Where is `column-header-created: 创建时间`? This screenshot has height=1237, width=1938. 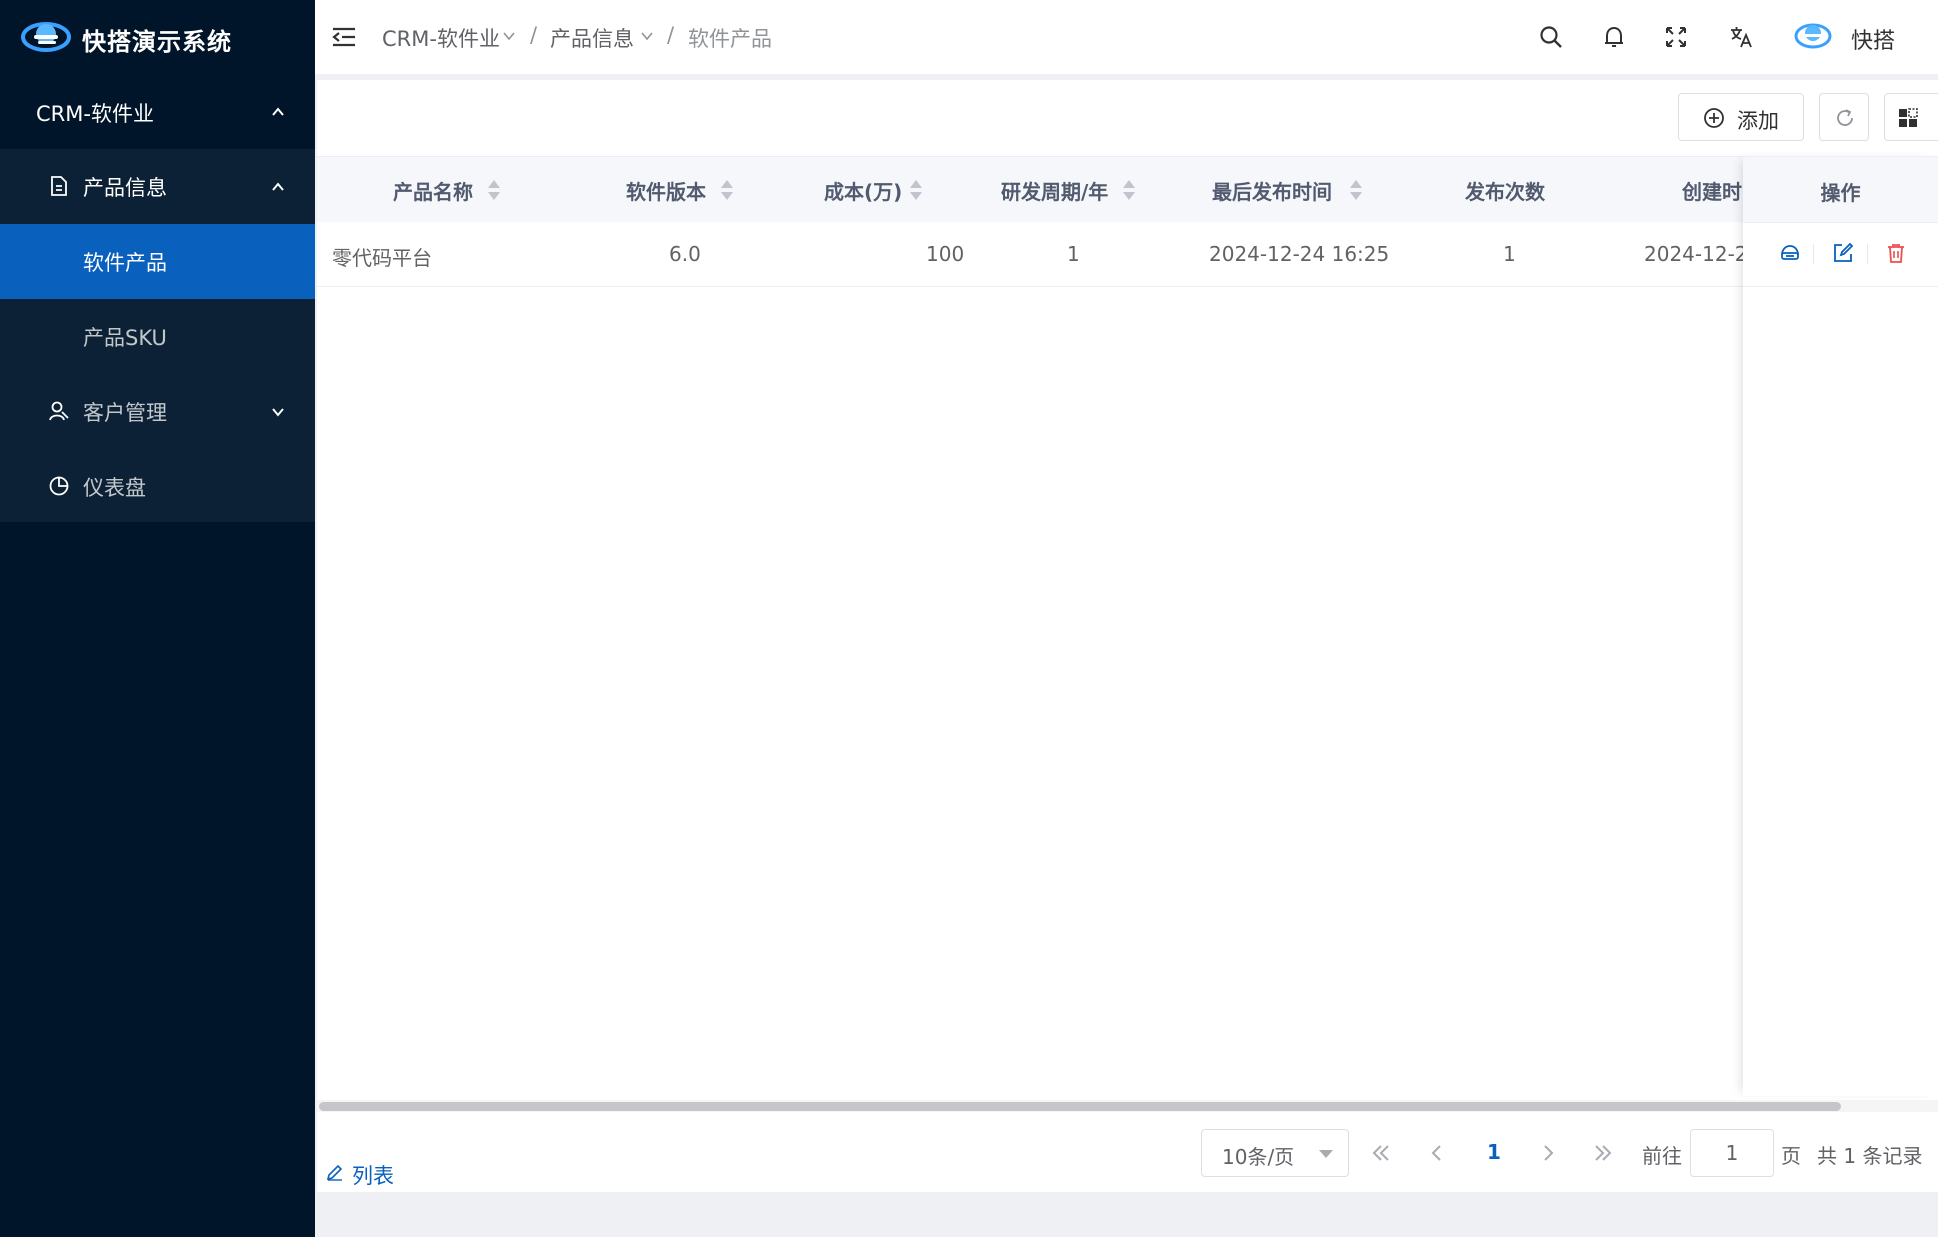 column-header-created: 创建时间 is located at coordinates (1712, 190).